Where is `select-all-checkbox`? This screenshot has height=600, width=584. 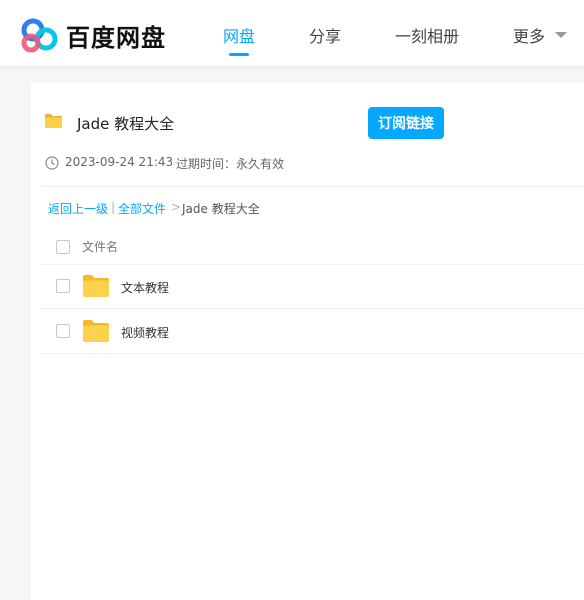
select-all-checkbox is located at coordinates (63, 247).